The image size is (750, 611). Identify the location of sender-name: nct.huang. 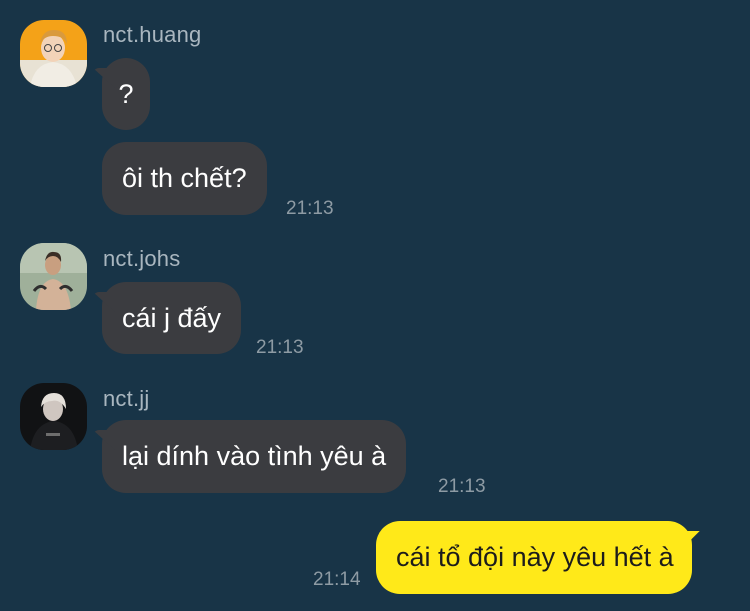
(152, 34).